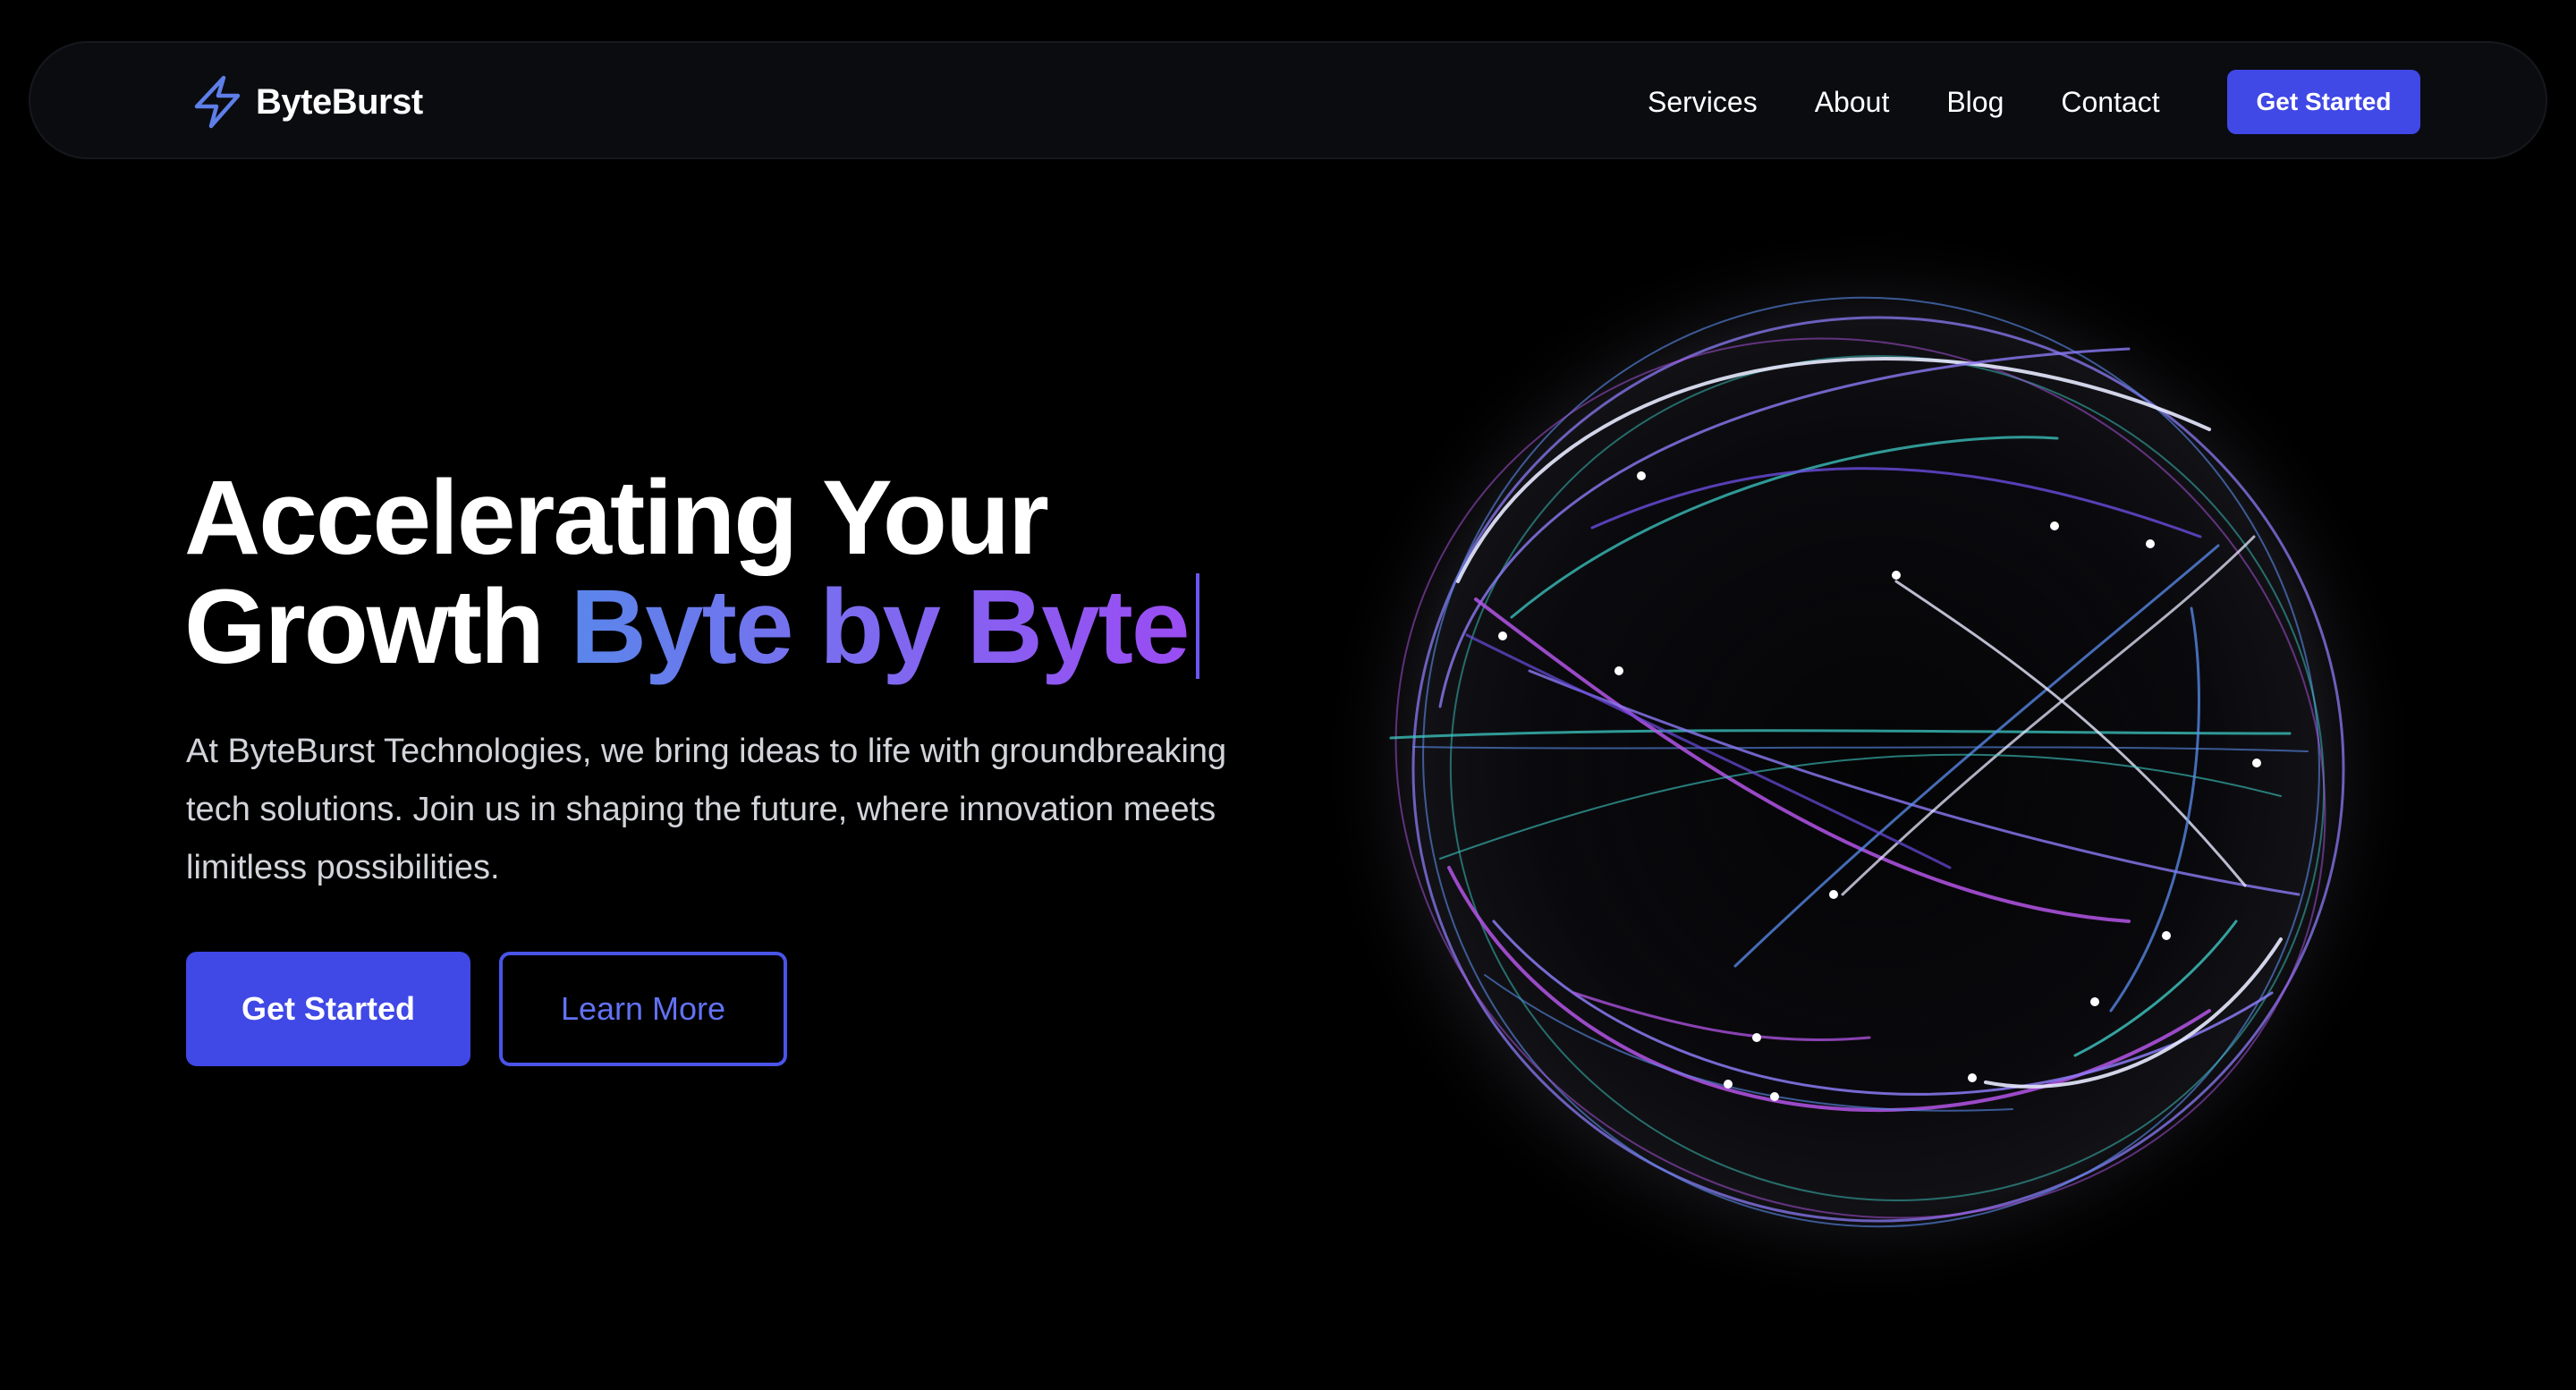  I want to click on hero-title-prefix: Growth, so click(377, 627).